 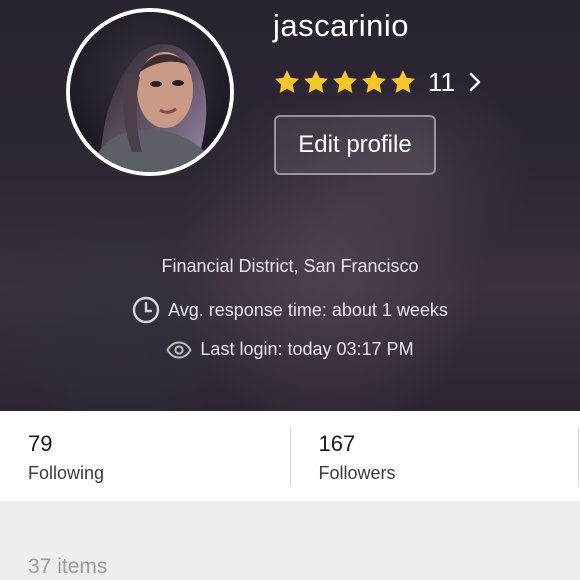 I want to click on last-login-line: Last login: today 03:17 PM, so click(x=290, y=349).